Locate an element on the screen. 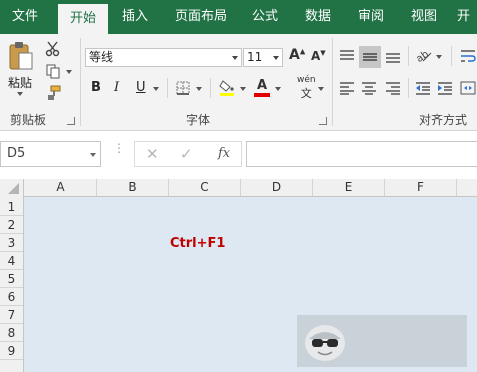 This screenshot has height=372, width=477. row-header-1: 1 is located at coordinates (11, 207).